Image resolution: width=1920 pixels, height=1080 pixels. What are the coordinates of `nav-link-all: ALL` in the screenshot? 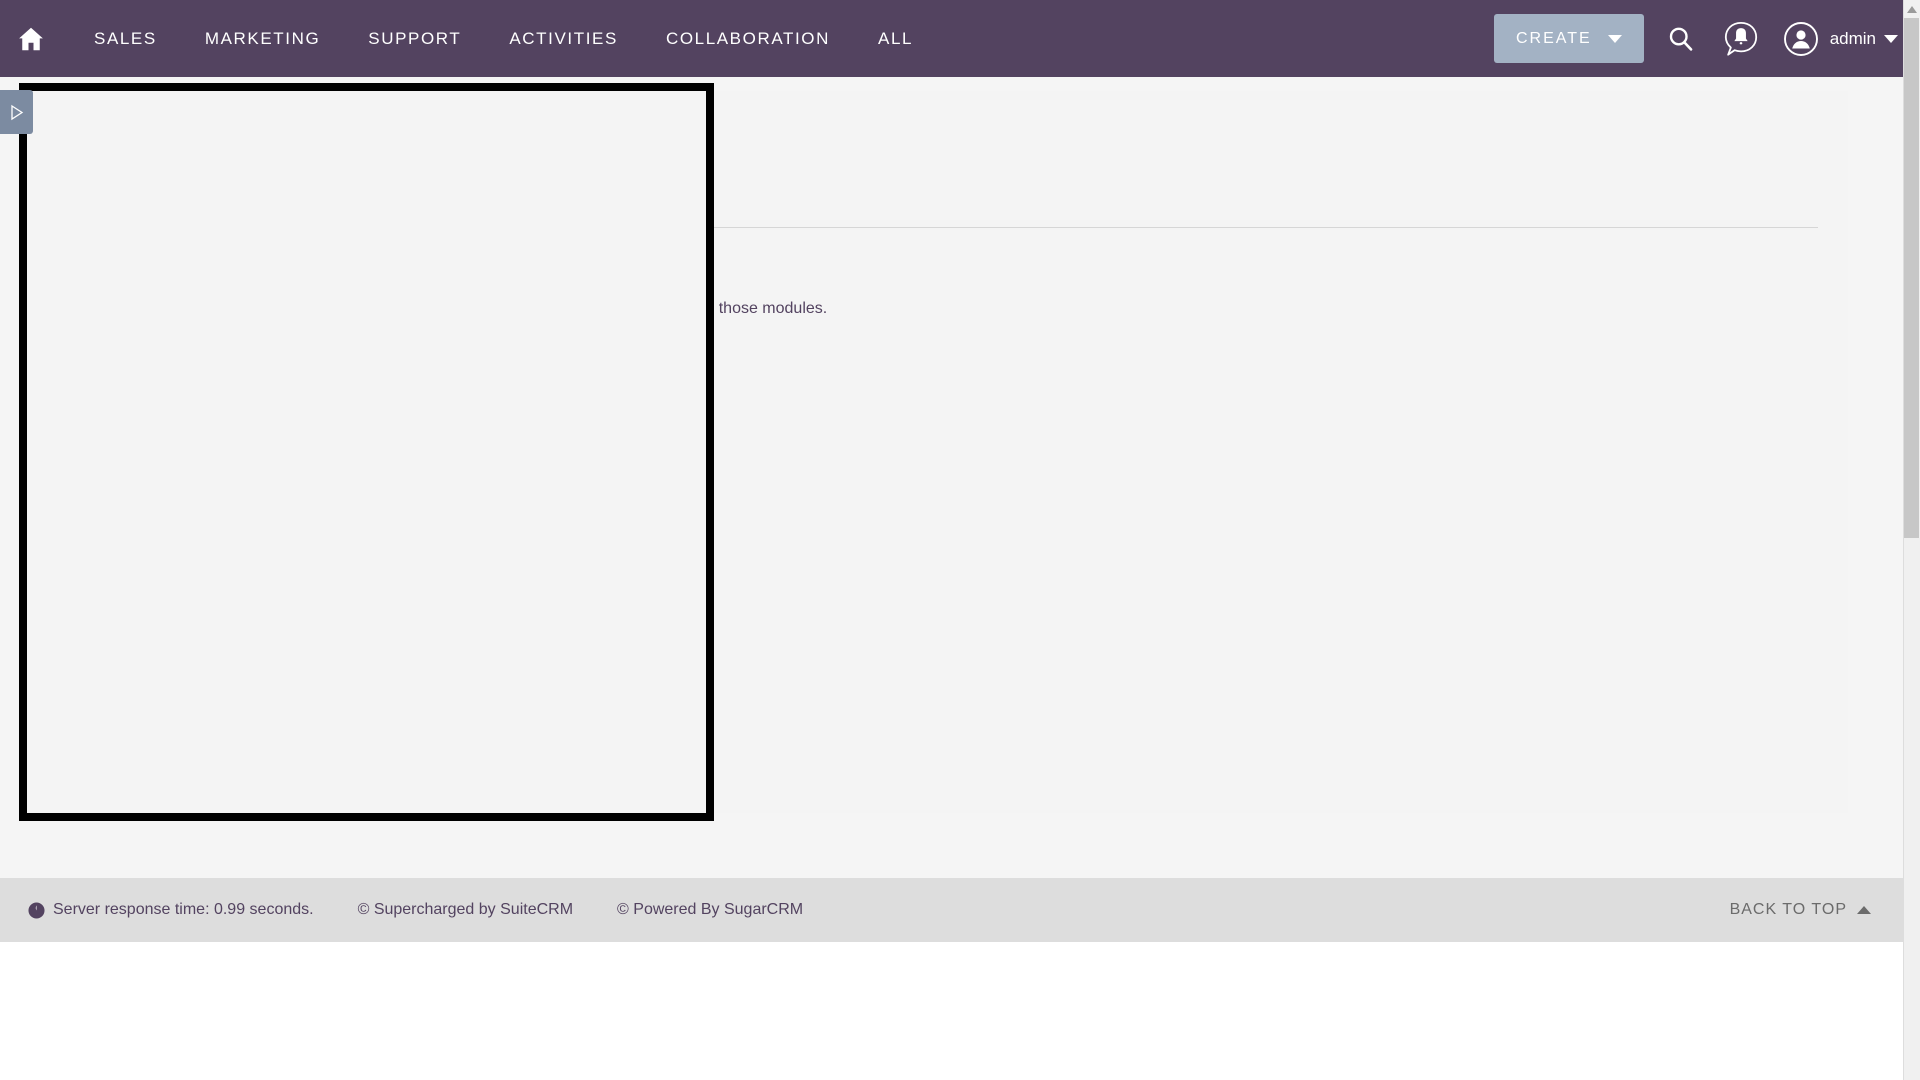 It's located at (895, 38).